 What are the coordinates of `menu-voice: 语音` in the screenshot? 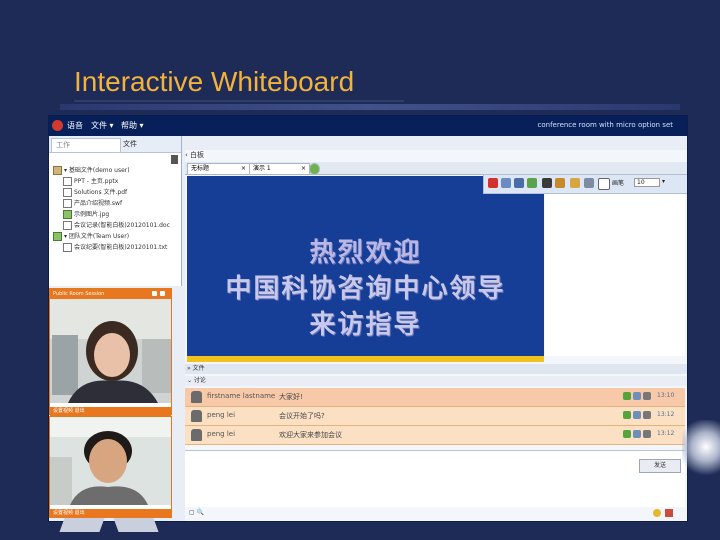 It's located at (75, 125).